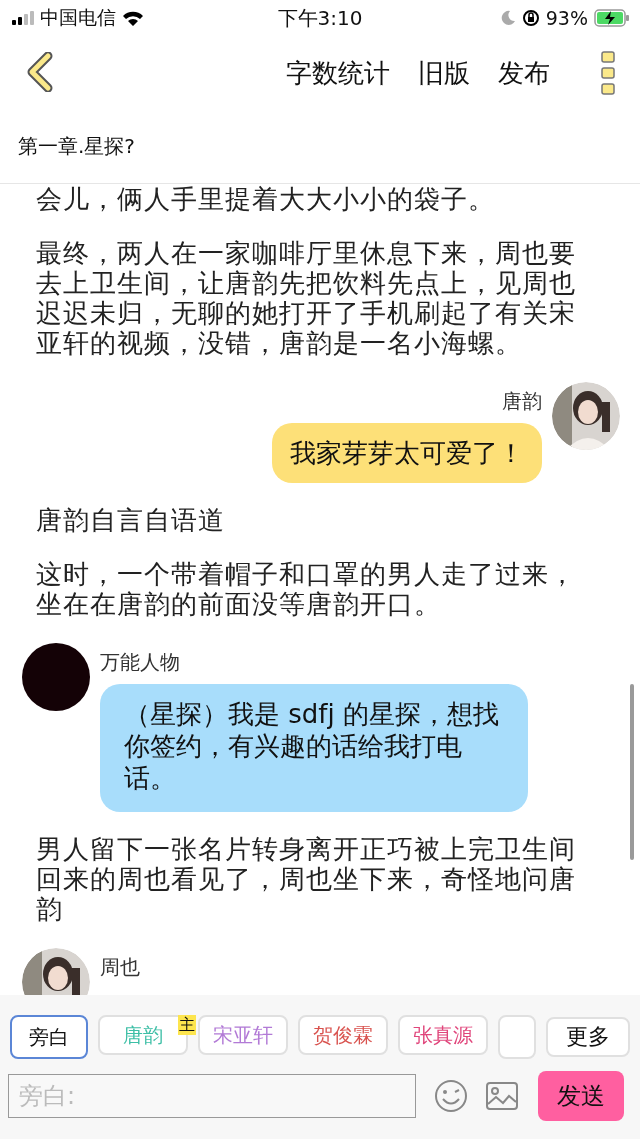 This screenshot has height=1139, width=640. What do you see at coordinates (524, 73) in the screenshot?
I see `nav-action: 发布` at bounding box center [524, 73].